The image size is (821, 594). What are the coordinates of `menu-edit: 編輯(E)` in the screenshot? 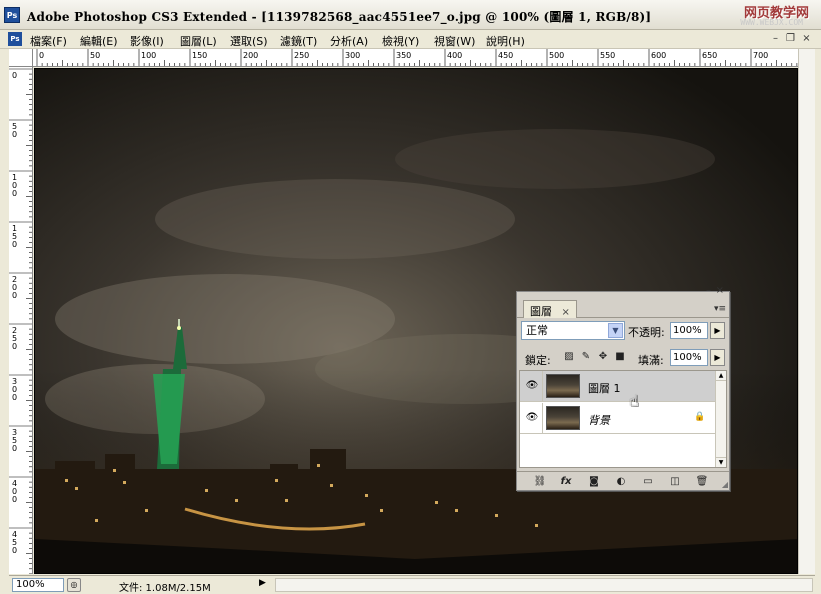 It's located at (99, 41).